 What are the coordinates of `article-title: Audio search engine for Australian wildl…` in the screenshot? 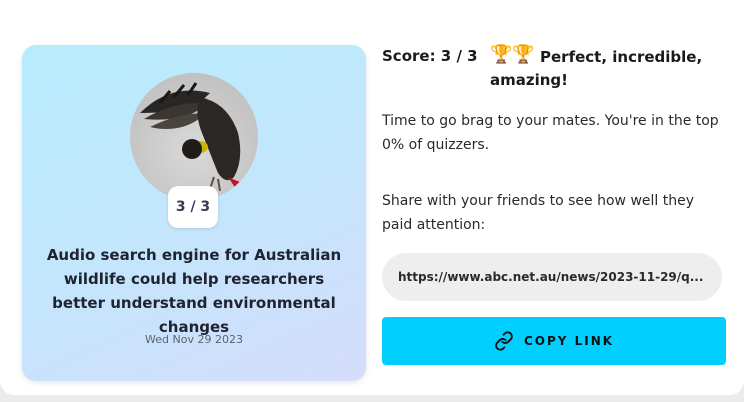 It's located at (194, 291).